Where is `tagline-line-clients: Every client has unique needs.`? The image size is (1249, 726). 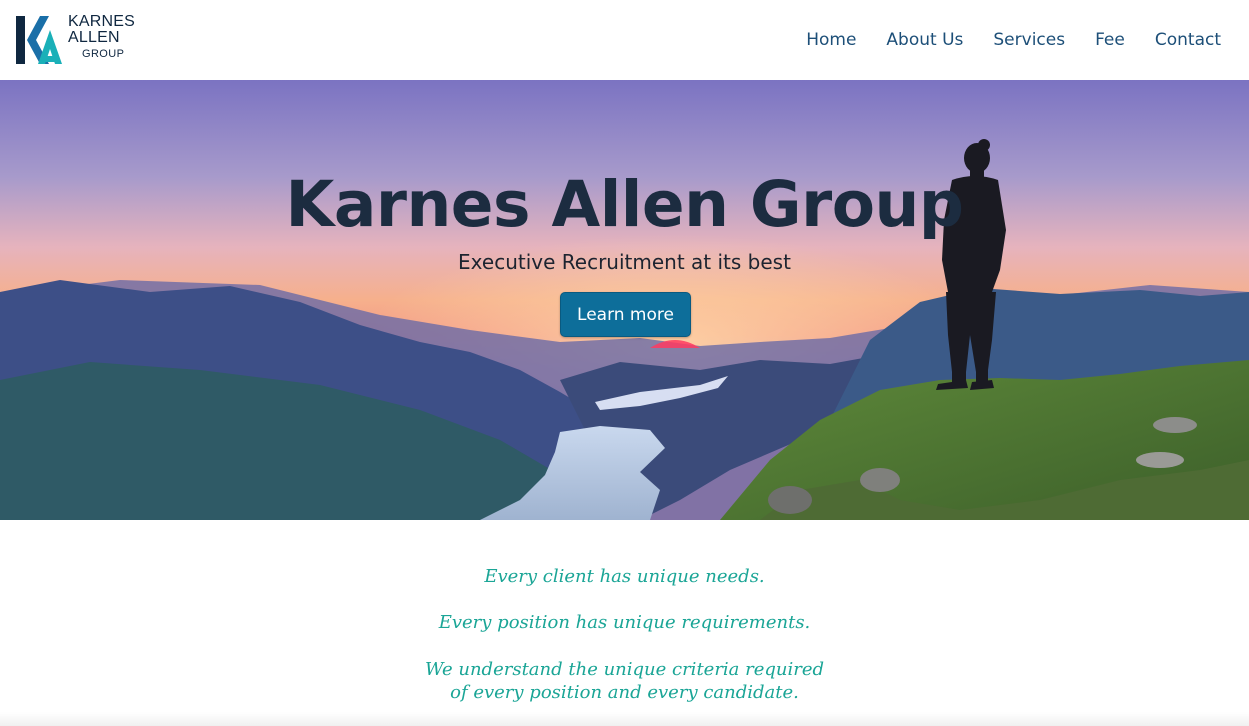 tagline-line-clients: Every client has unique needs. is located at coordinates (624, 576).